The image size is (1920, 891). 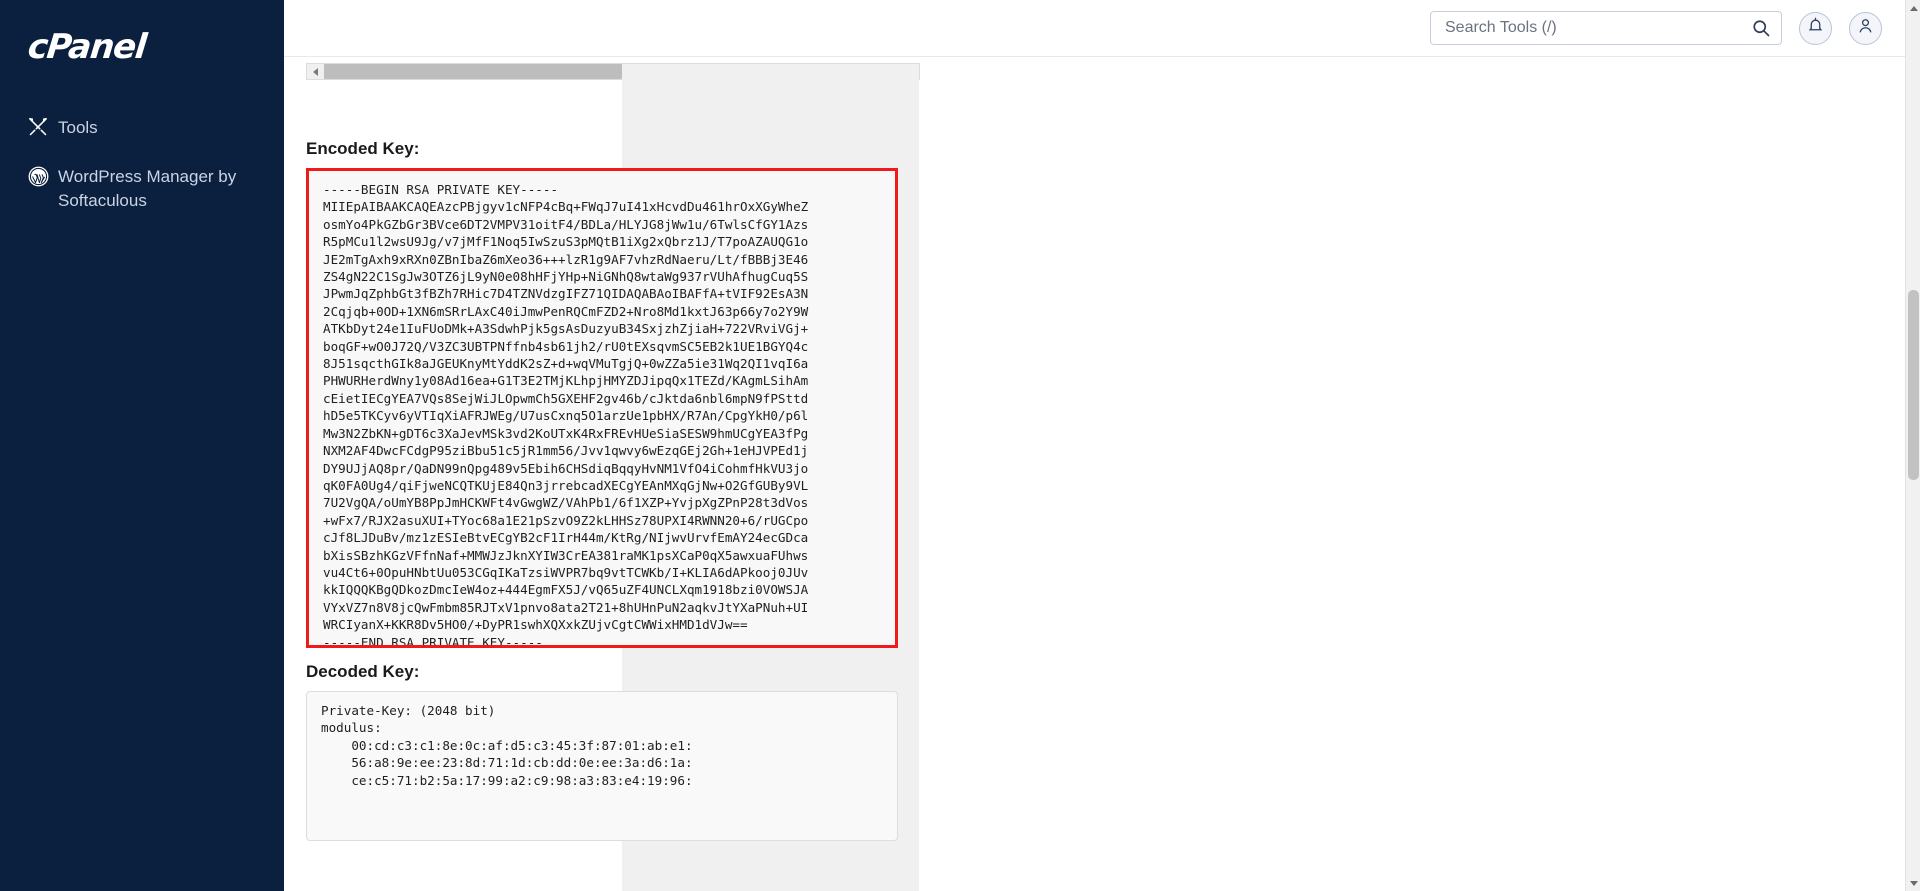 I want to click on chevron-up-icon, so click(x=1913, y=8).